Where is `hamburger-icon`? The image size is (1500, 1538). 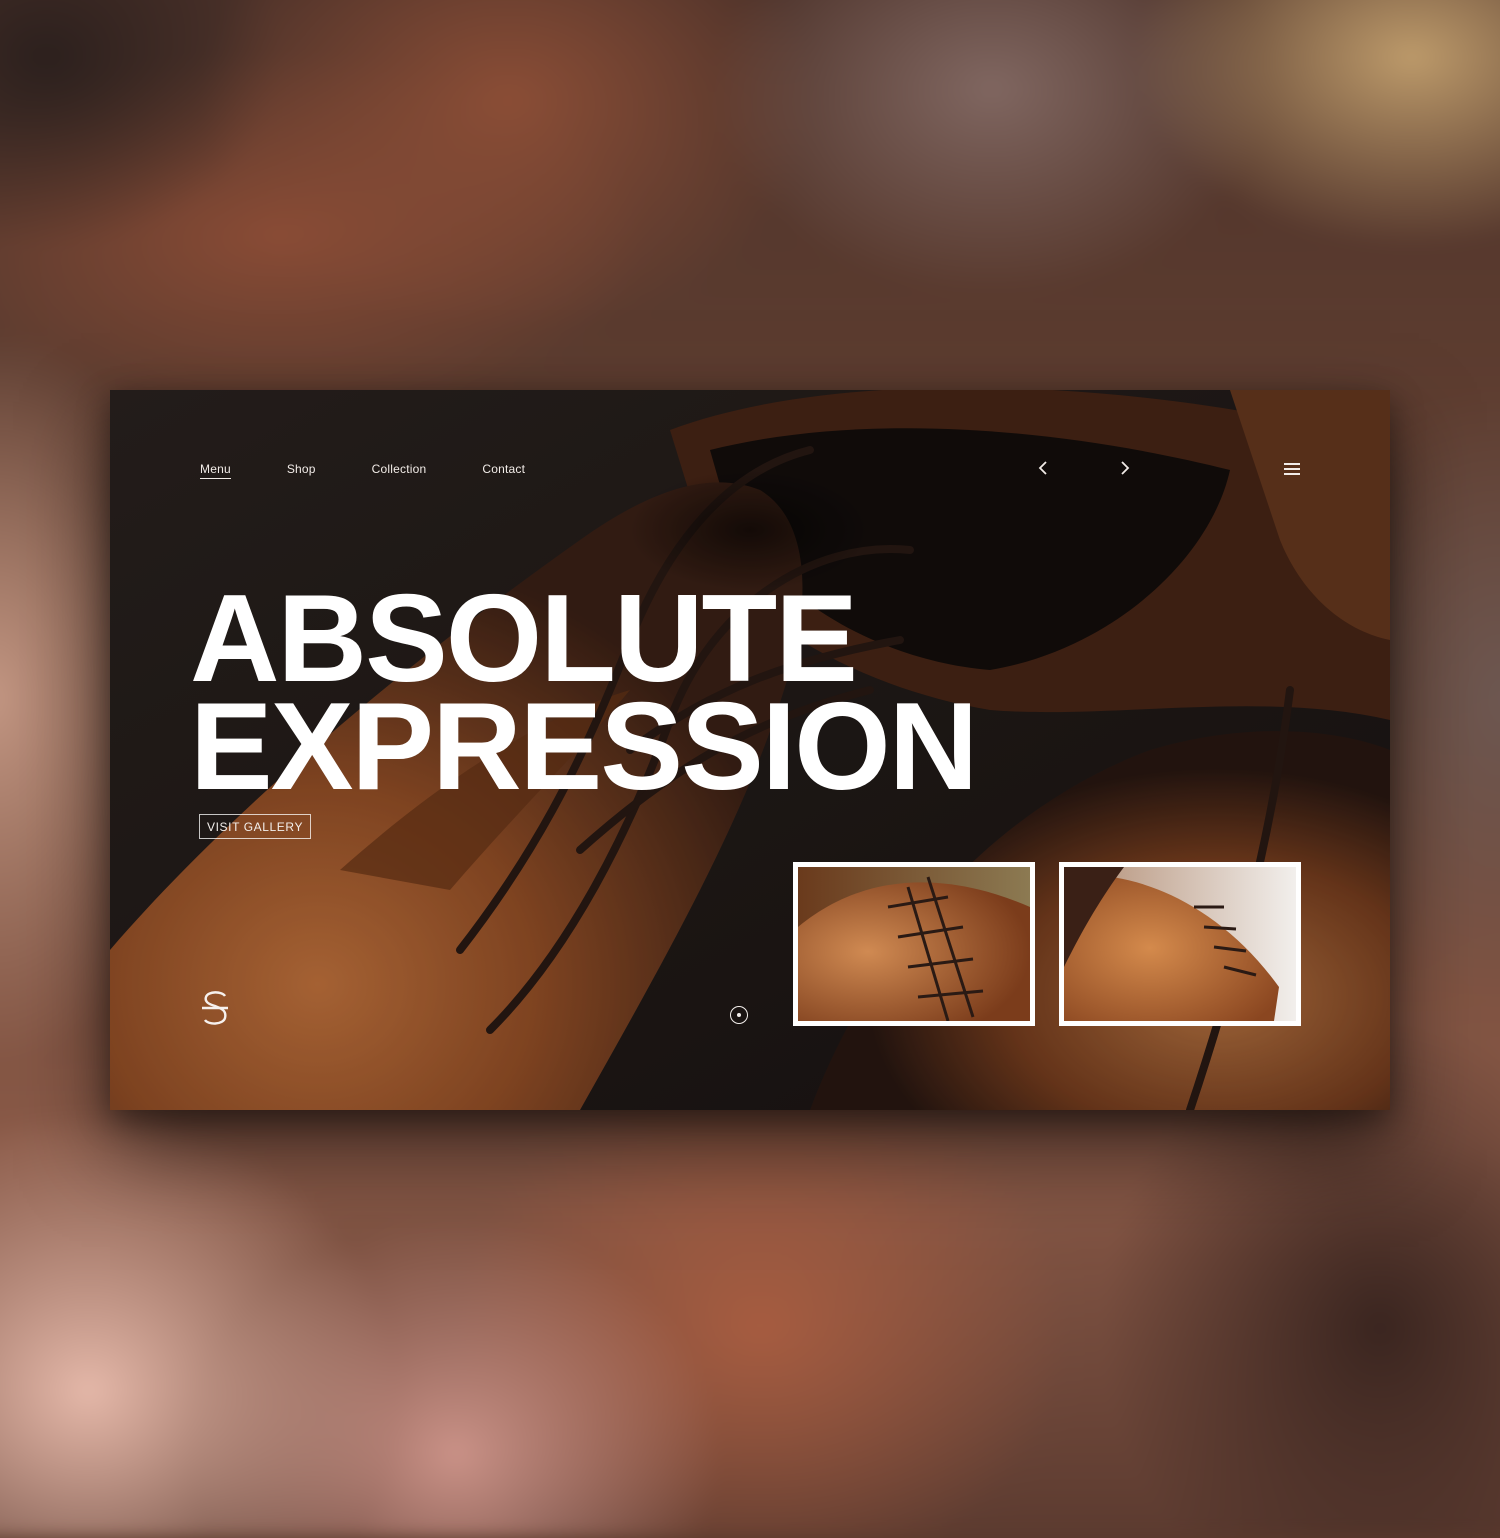
hamburger-icon is located at coordinates (1292, 469).